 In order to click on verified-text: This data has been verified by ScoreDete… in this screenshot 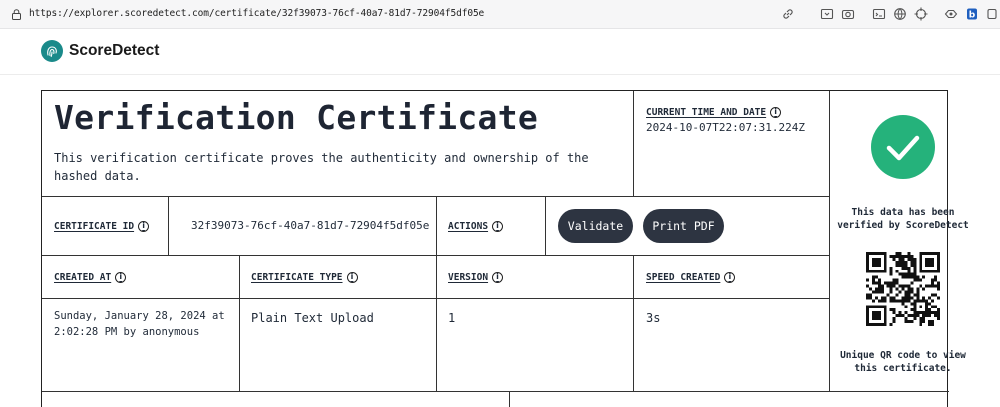, I will do `click(903, 219)`.